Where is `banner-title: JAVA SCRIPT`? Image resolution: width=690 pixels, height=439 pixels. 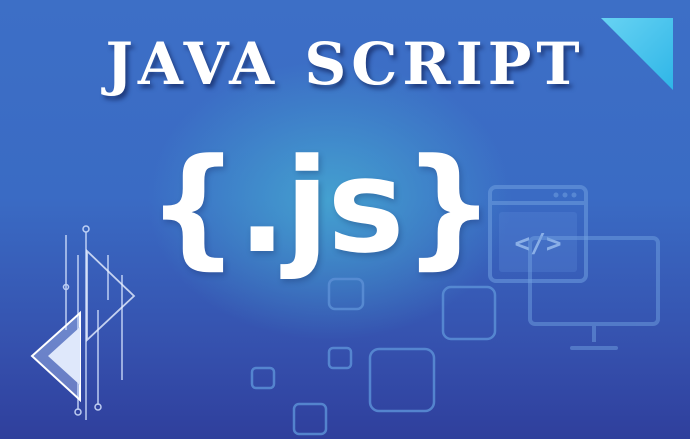 banner-title: JAVA SCRIPT is located at coordinates (345, 64).